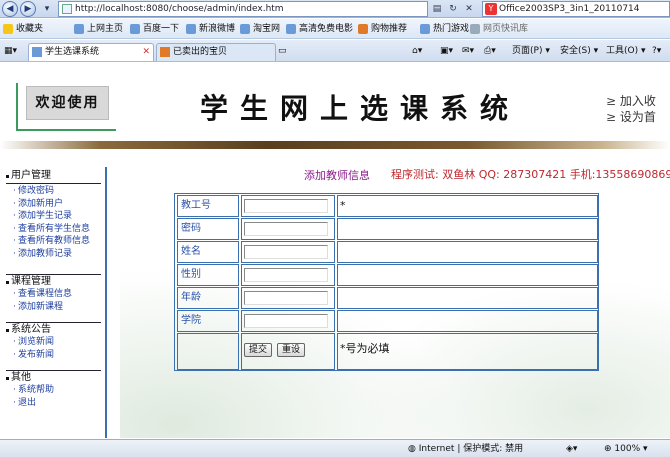 The image size is (670, 457). I want to click on sidebar-item-view-teachers: 查看所有教师信息, so click(53, 241).